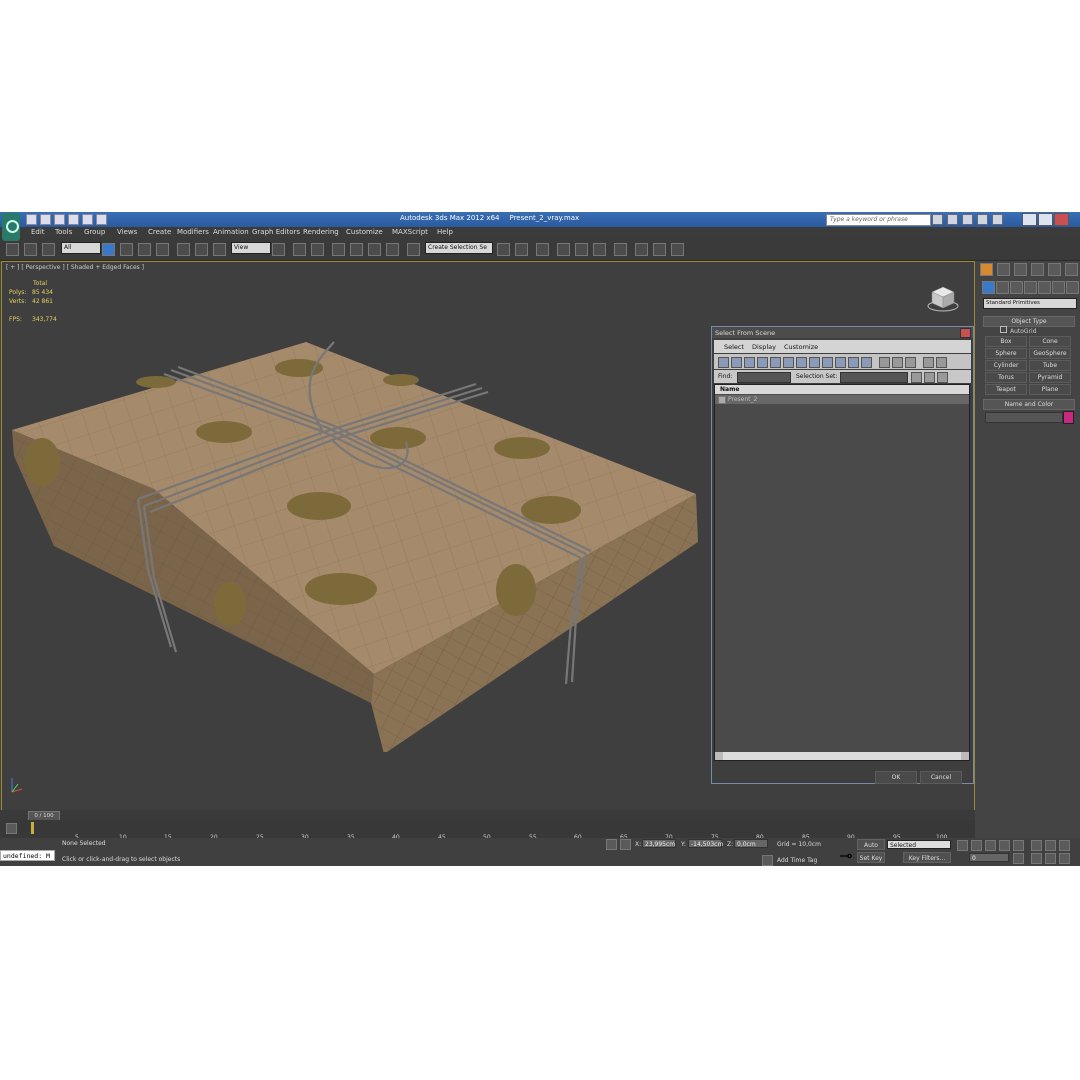 Image resolution: width=1080 pixels, height=1080 pixels. I want to click on motion-tab-icon, so click(1037, 269).